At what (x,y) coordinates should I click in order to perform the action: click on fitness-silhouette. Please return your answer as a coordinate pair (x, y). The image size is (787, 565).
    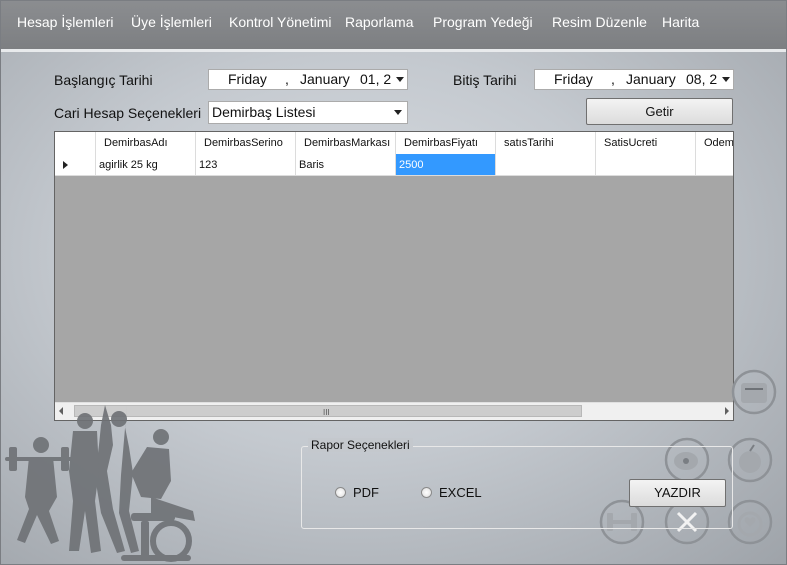
    Looking at the image, I should click on (100, 483).